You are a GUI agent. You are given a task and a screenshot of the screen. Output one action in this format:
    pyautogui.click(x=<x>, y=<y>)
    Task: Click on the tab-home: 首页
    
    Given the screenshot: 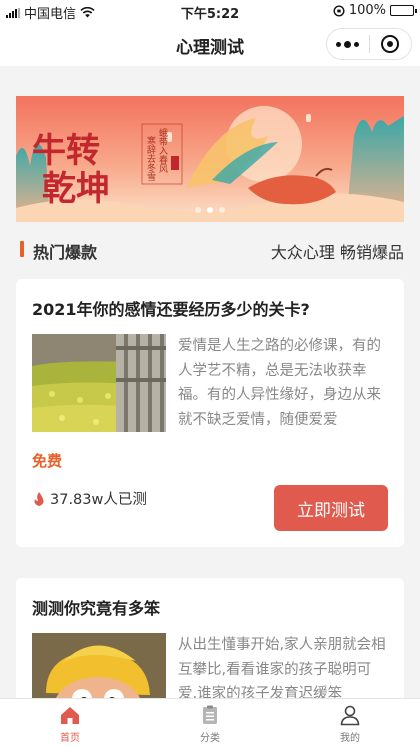 What is the action you would take?
    pyautogui.click(x=70, y=723)
    